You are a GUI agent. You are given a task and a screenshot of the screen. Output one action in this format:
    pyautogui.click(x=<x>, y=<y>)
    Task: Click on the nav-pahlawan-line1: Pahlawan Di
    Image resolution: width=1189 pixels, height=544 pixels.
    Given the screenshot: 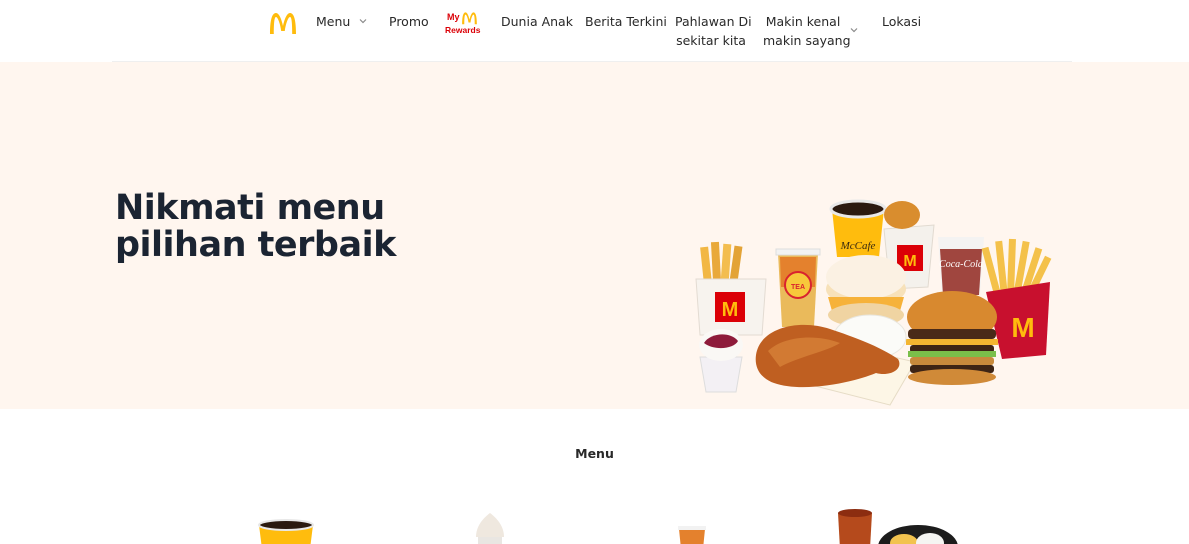 What is the action you would take?
    pyautogui.click(x=713, y=21)
    